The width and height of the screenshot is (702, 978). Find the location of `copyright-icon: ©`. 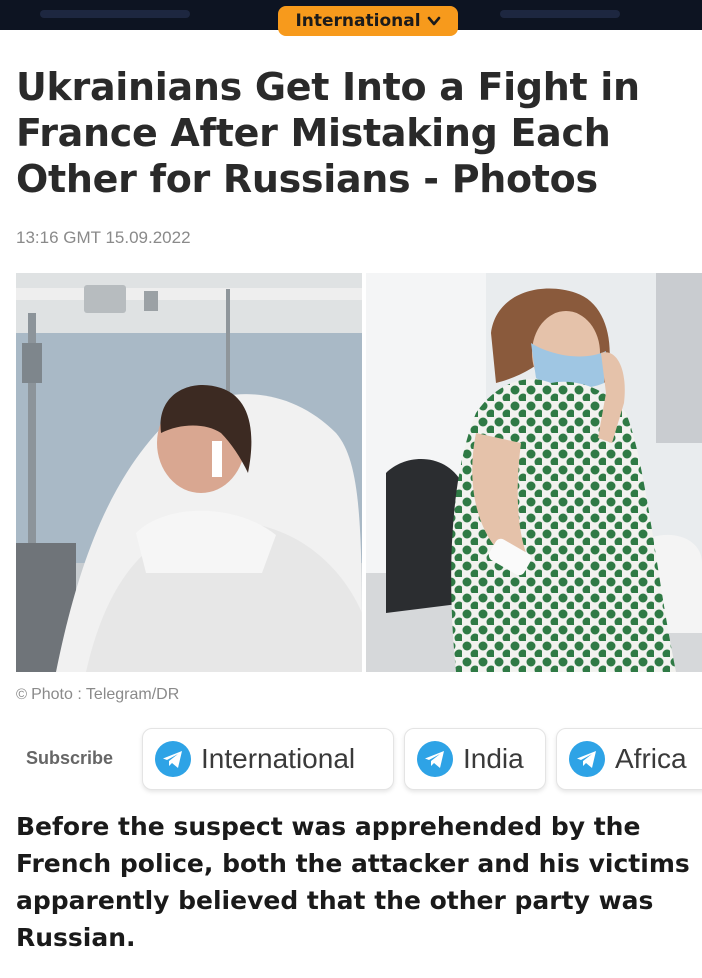

copyright-icon: © is located at coordinates (22, 694).